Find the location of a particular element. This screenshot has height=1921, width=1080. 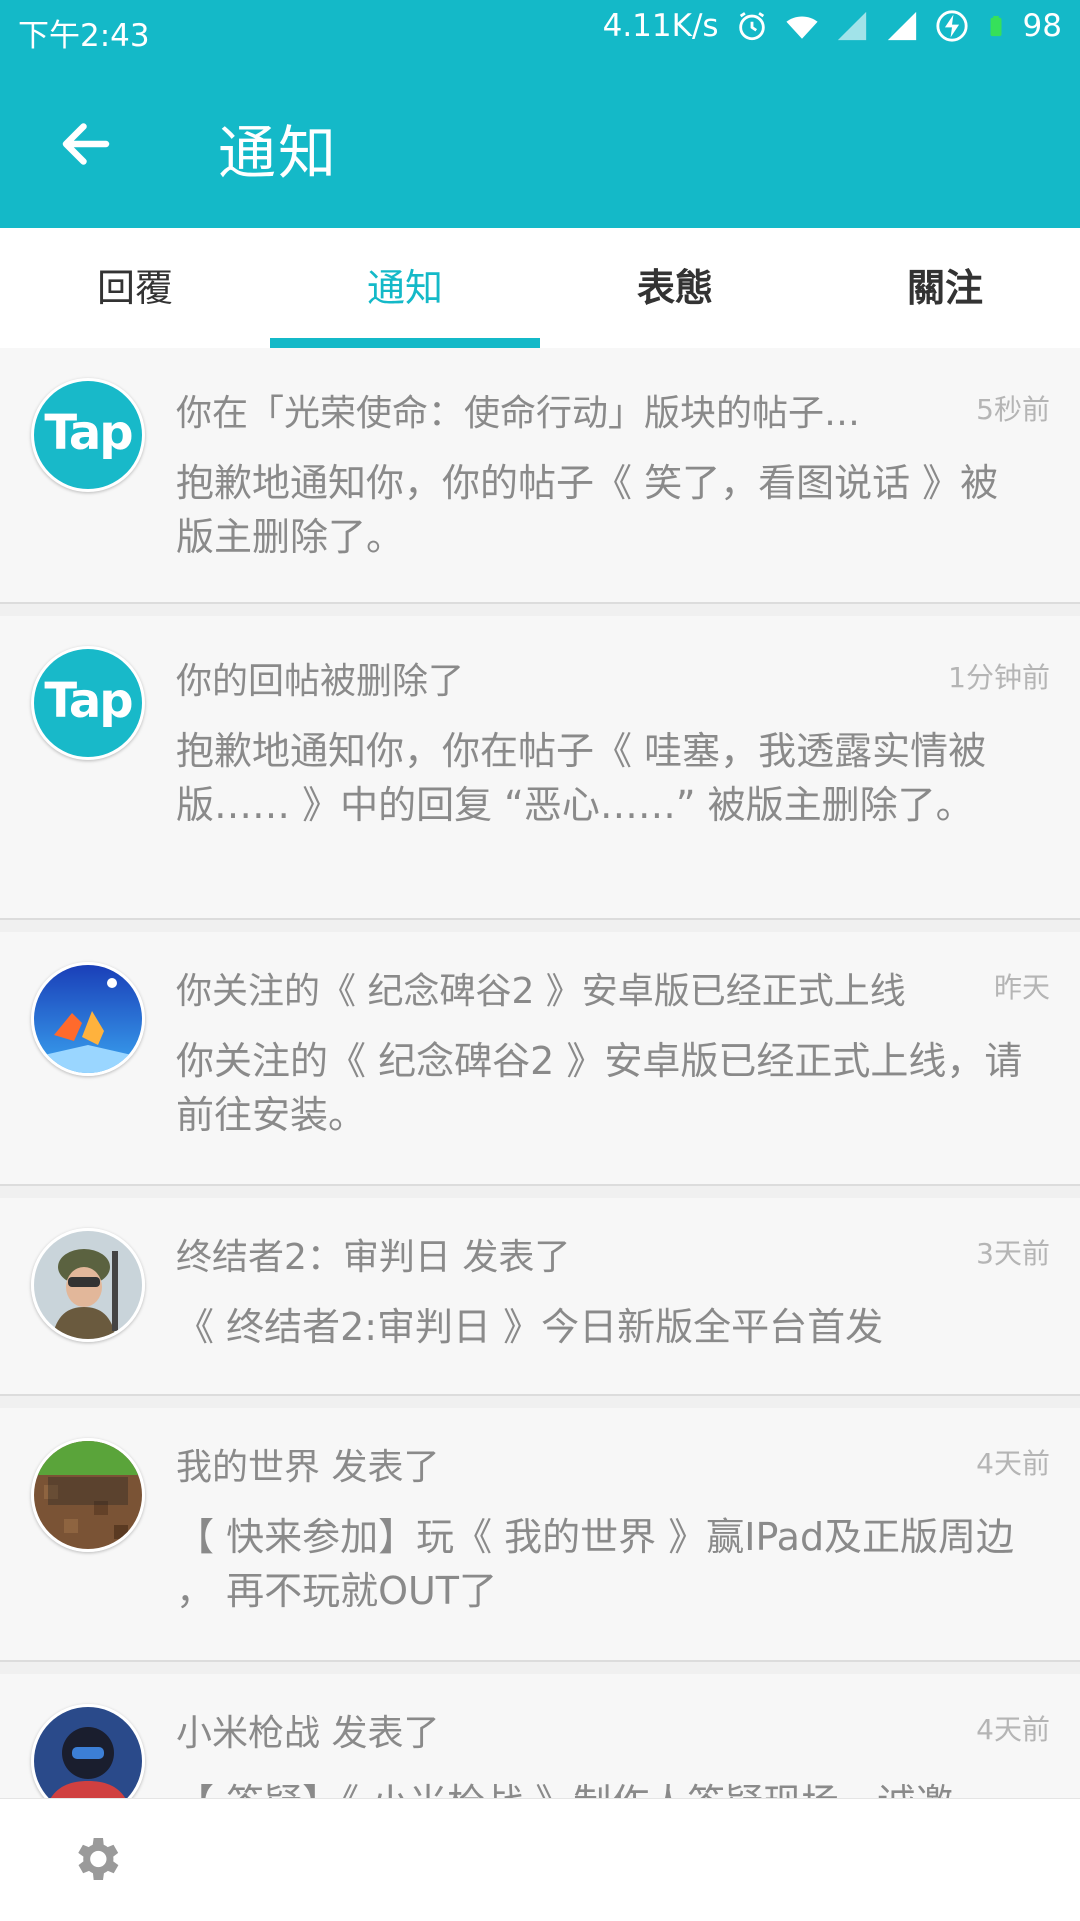

notification-item: 小米枪战 发表了 4天前 【 答疑】《 小米枪战 》制作人答疑现场，诚邀 is located at coordinates (540, 1736).